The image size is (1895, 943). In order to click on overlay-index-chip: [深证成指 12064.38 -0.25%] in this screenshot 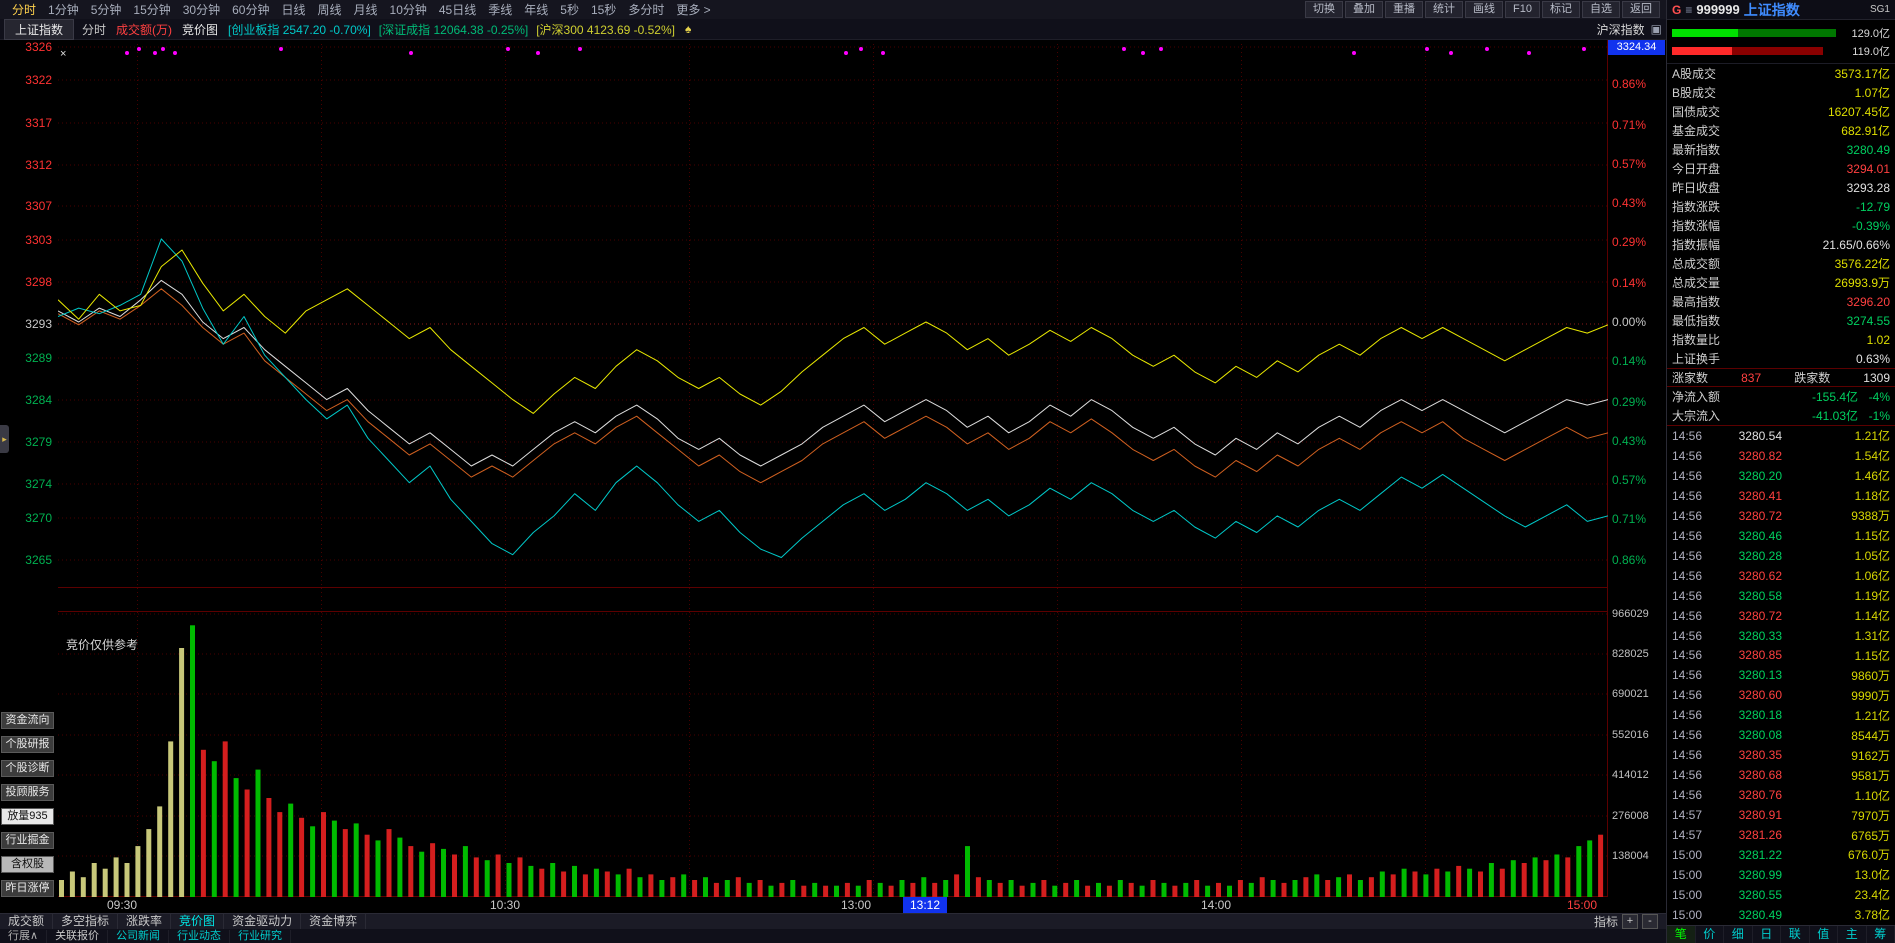, I will do `click(453, 29)`.